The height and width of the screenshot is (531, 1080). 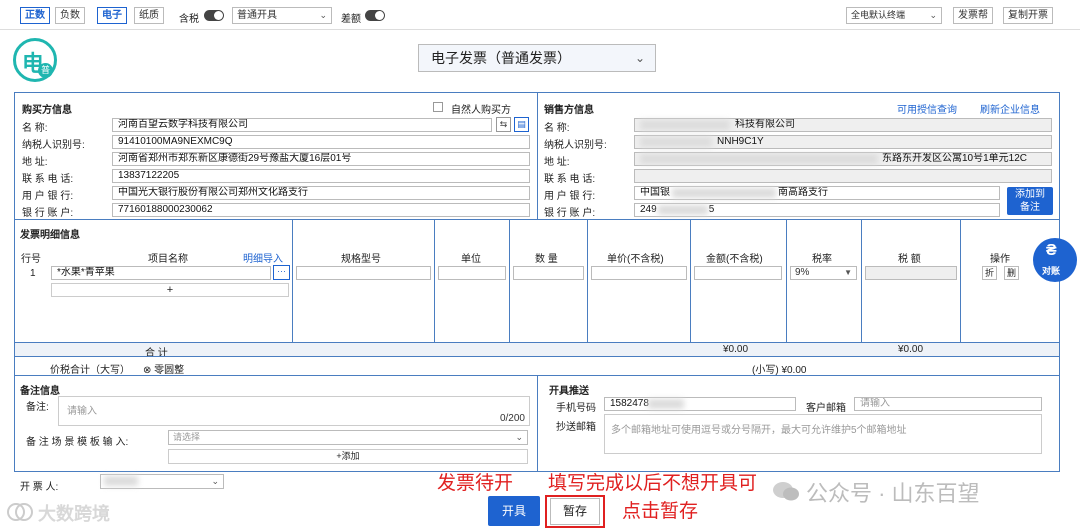 What do you see at coordinates (822, 259) in the screenshot?
I see `header-rate: 税率` at bounding box center [822, 259].